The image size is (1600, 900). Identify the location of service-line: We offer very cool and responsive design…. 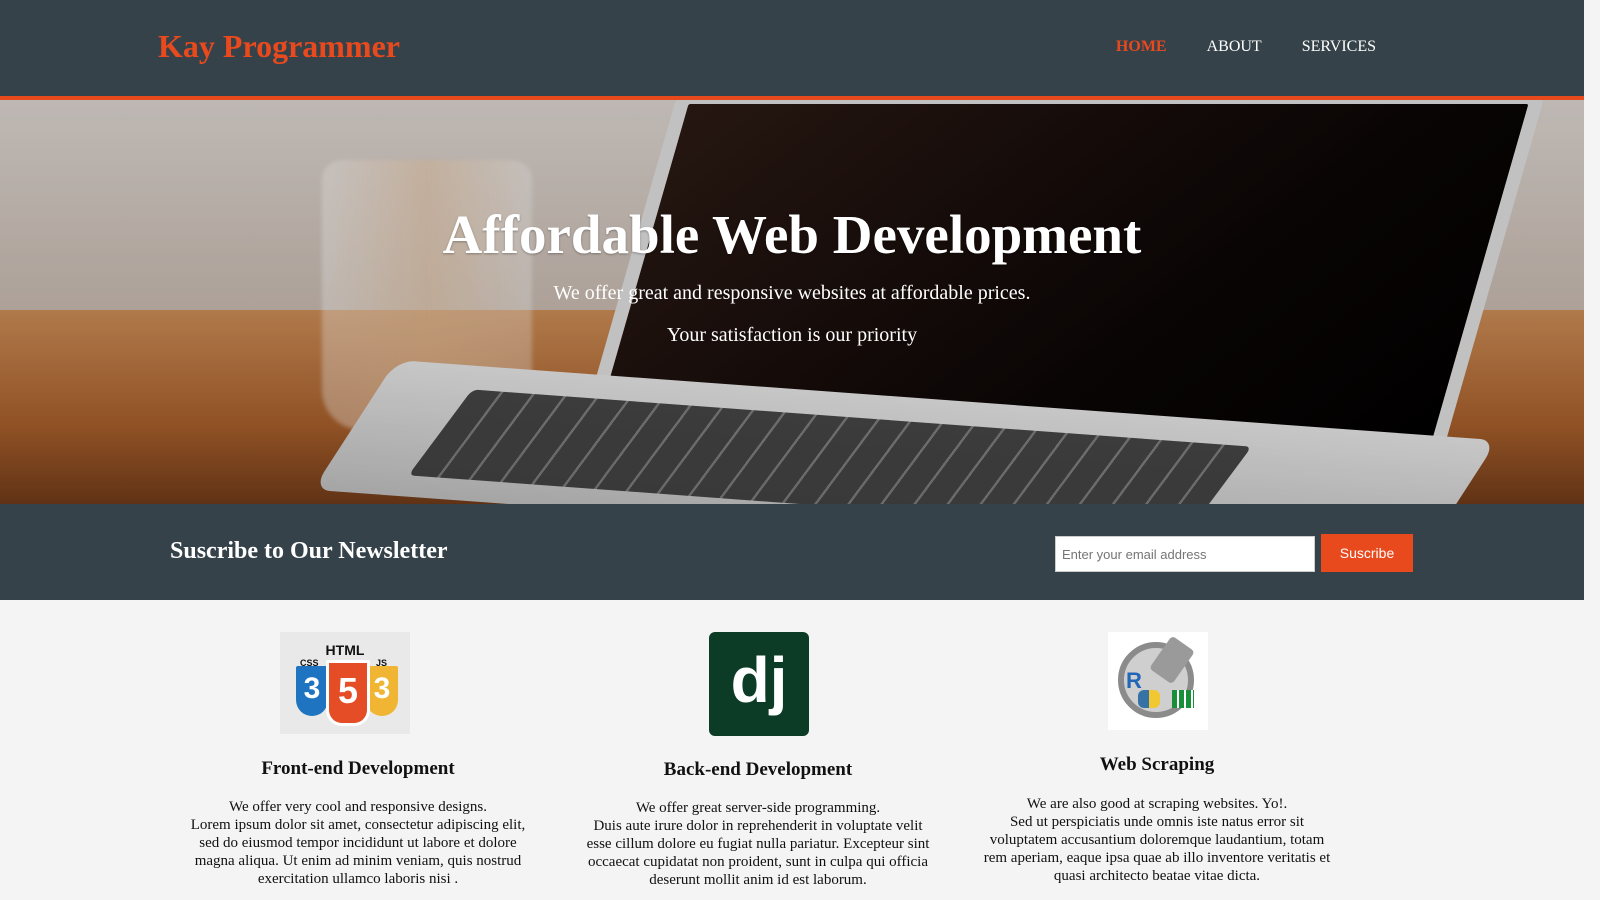
(358, 807).